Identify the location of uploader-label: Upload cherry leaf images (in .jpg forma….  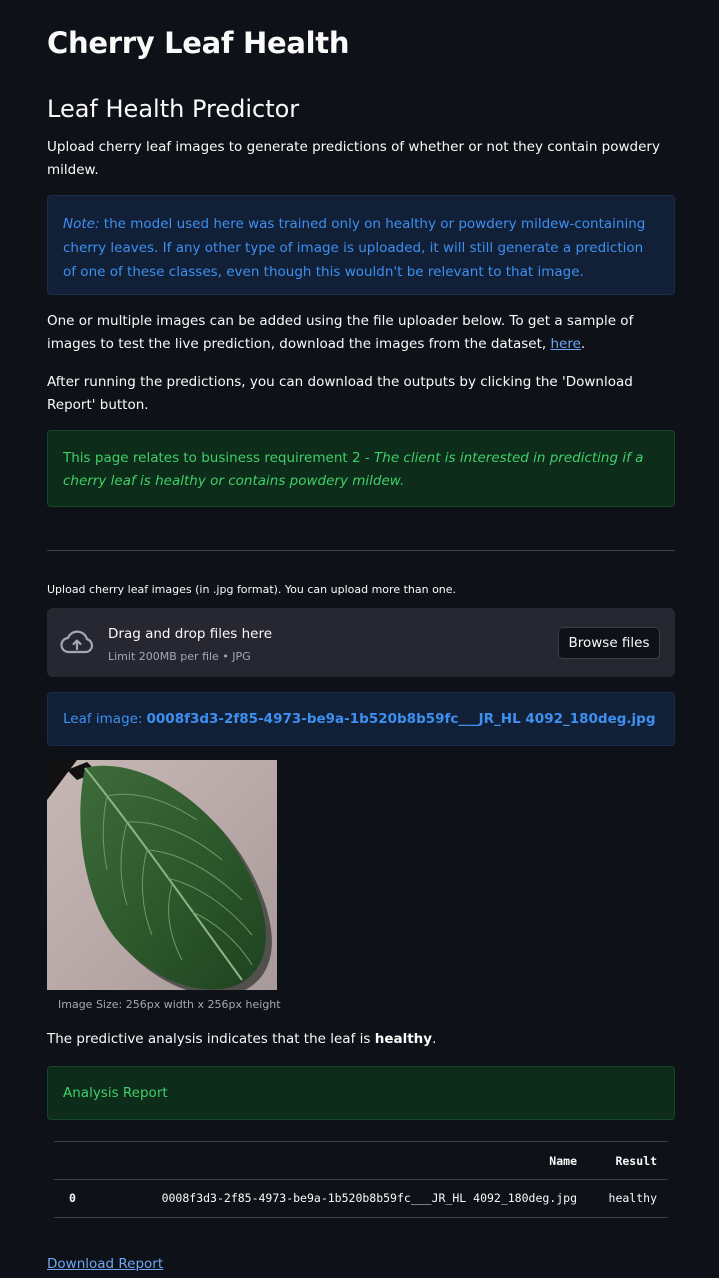
(252, 589).